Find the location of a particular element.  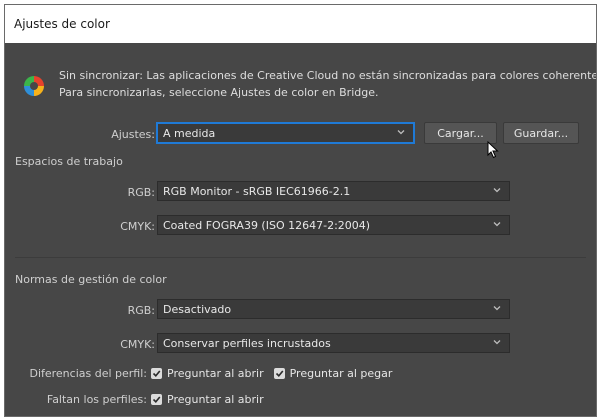

policy-rgb-dropdown: Desactivado is located at coordinates (333, 309).